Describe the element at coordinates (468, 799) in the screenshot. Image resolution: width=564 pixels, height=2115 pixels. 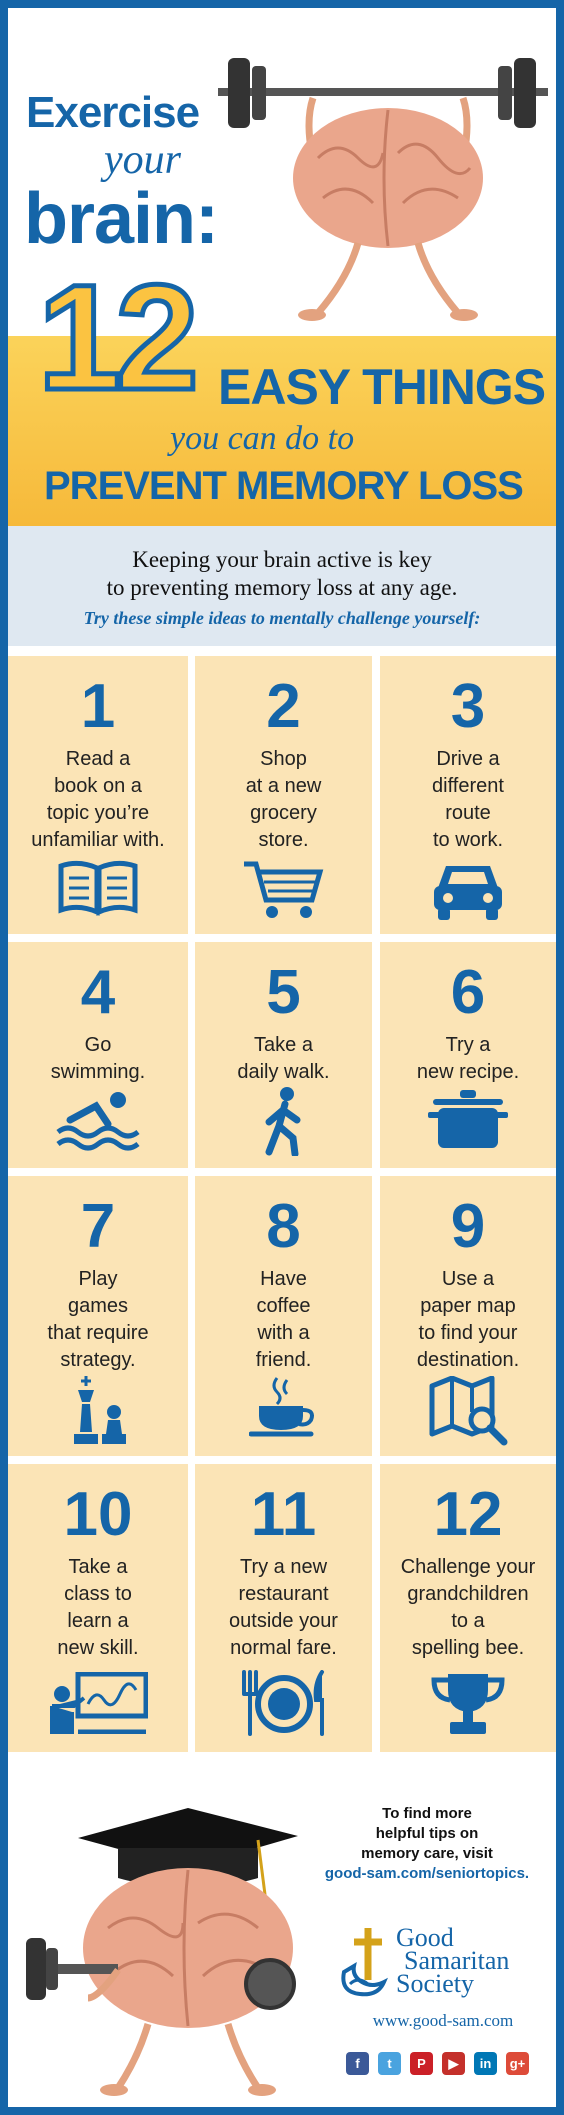
I see `tip-text: Drive a different route to work.` at that location.